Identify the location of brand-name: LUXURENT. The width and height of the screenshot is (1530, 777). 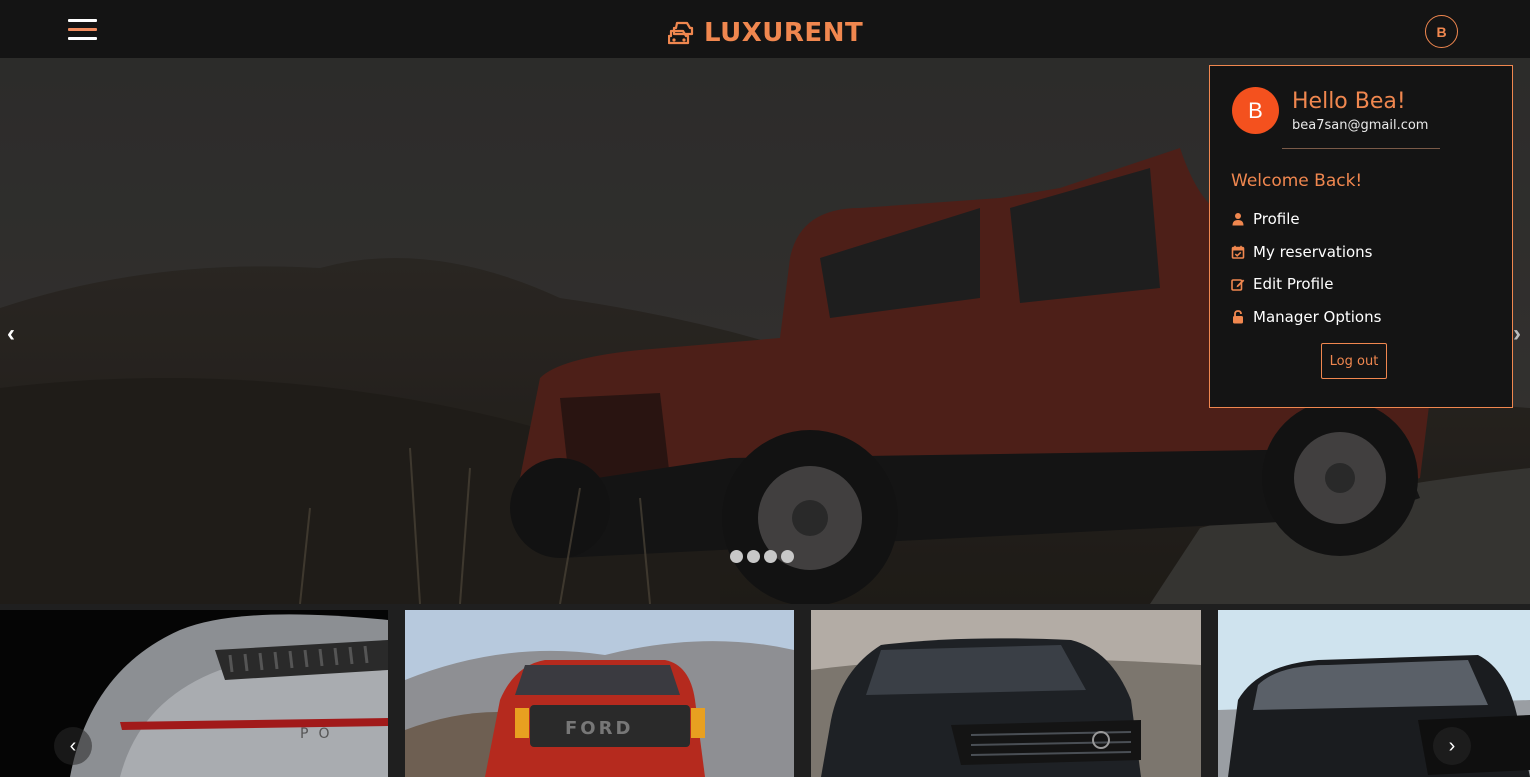
(784, 33).